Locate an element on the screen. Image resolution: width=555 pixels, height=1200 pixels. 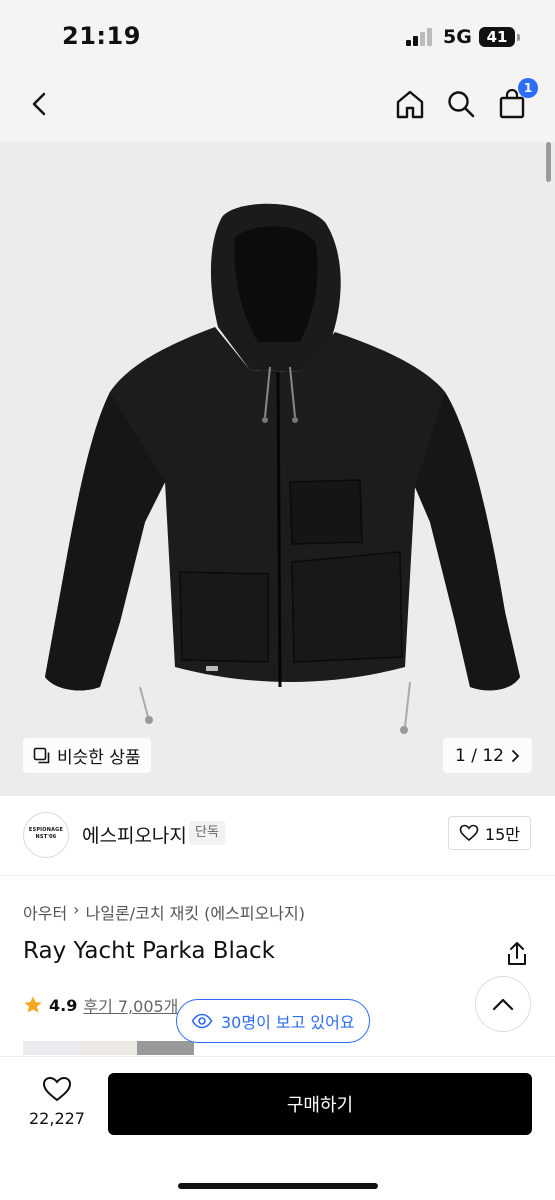
scroll-to-top-button is located at coordinates (503, 1004).